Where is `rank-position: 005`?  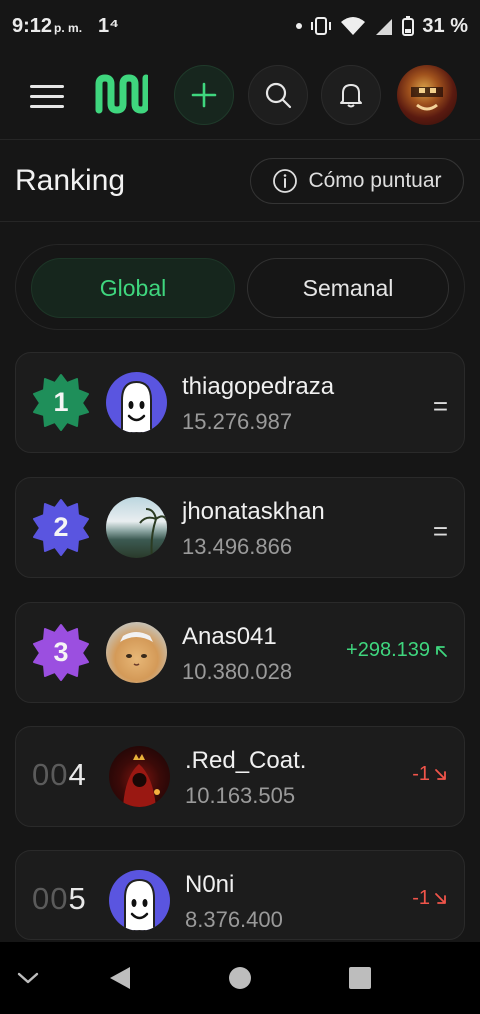 rank-position: 005 is located at coordinates (59, 899).